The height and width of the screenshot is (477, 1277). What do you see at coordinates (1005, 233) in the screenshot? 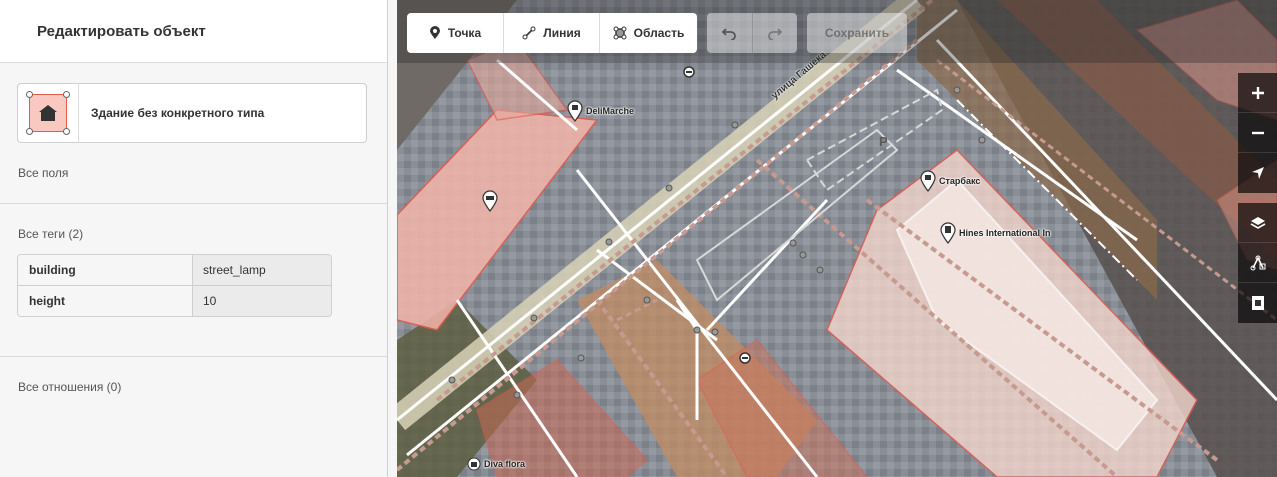
I see `poi-label: Hines International In` at bounding box center [1005, 233].